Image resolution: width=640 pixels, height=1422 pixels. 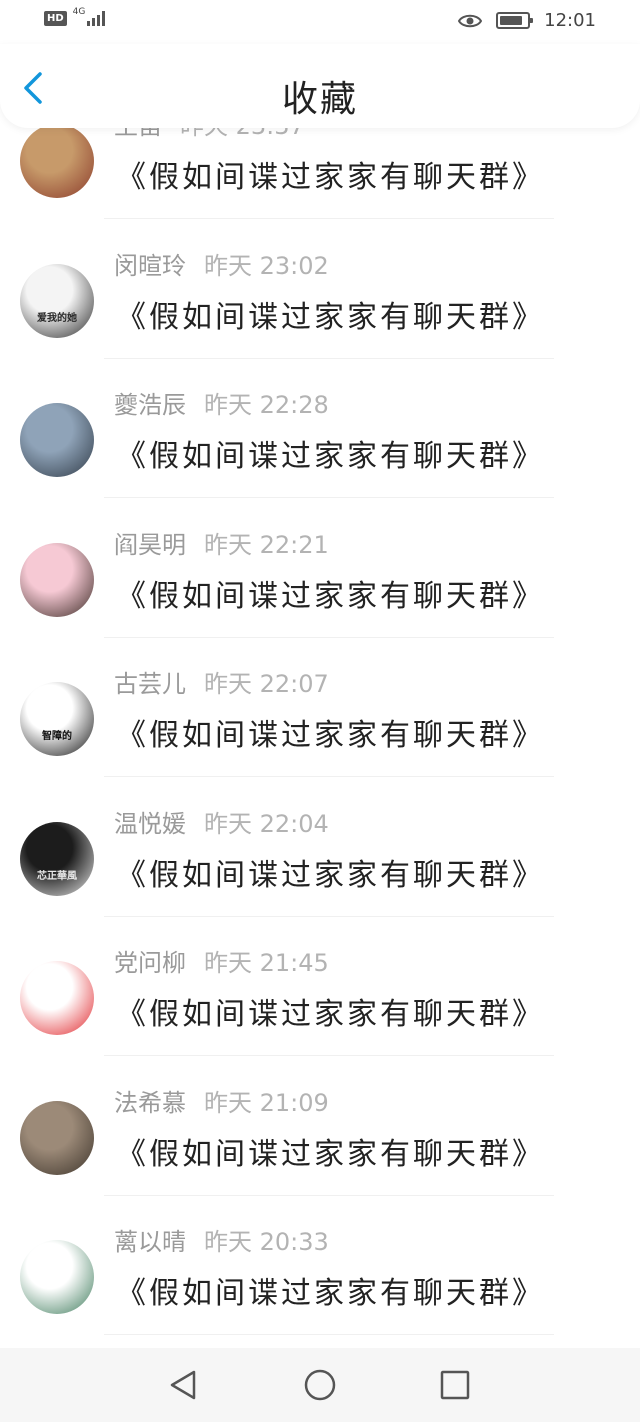 What do you see at coordinates (55, 18) in the screenshot?
I see `hd-badge: HD` at bounding box center [55, 18].